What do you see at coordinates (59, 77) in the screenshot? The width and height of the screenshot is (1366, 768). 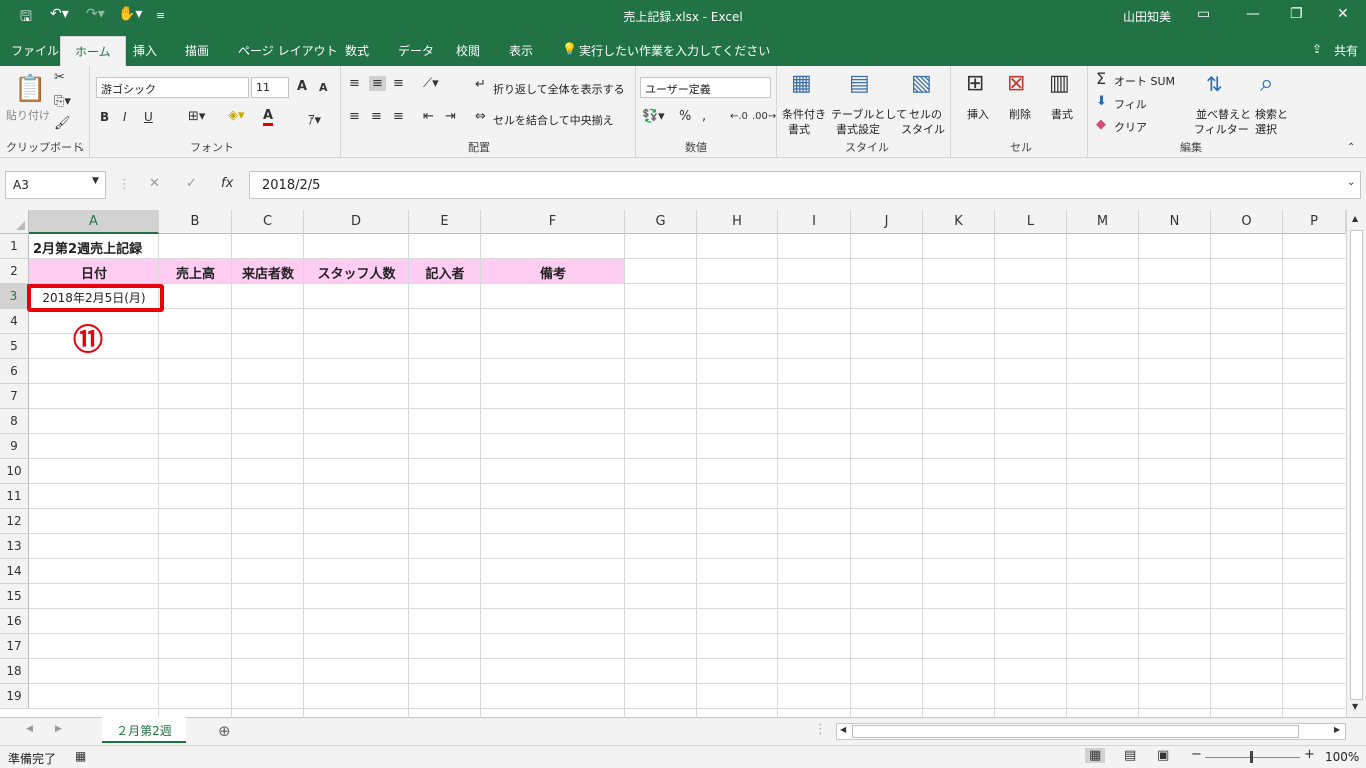 I see `cut-icon: ✂` at bounding box center [59, 77].